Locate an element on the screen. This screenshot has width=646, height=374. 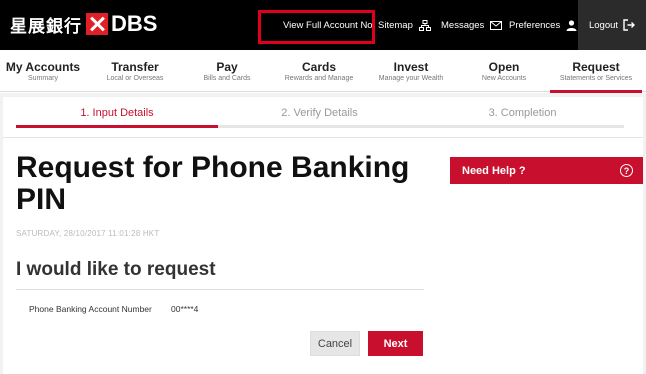
nav-sublabel: Manage your Wealth is located at coordinates (411, 78).